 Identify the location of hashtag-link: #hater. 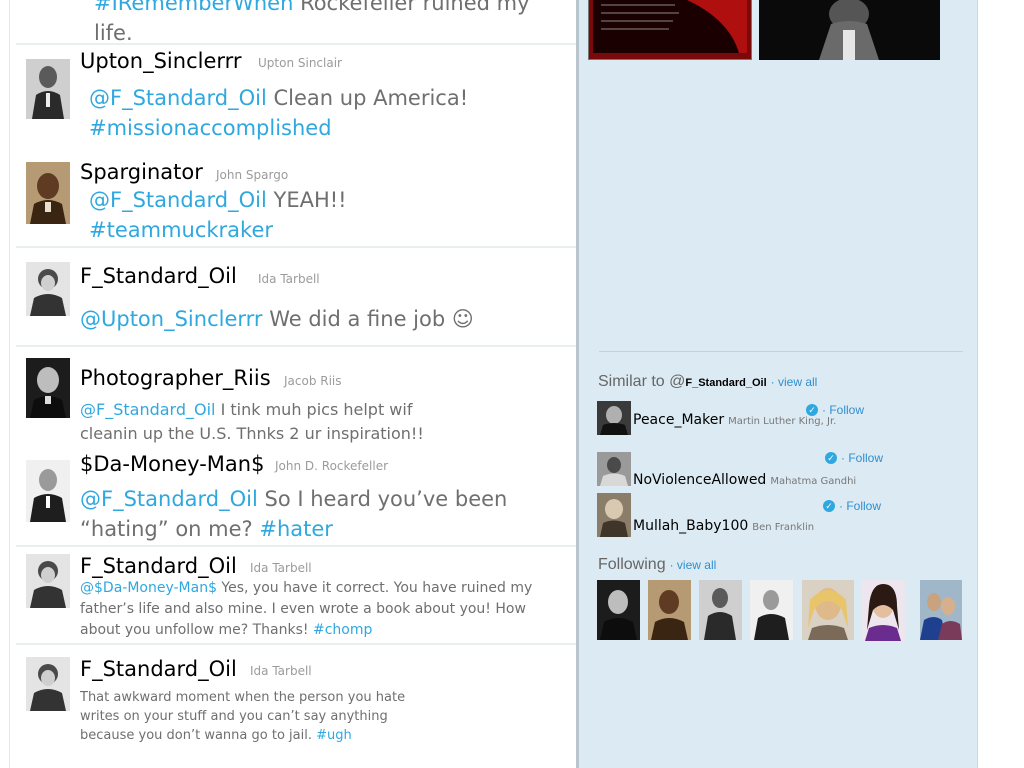
(296, 529).